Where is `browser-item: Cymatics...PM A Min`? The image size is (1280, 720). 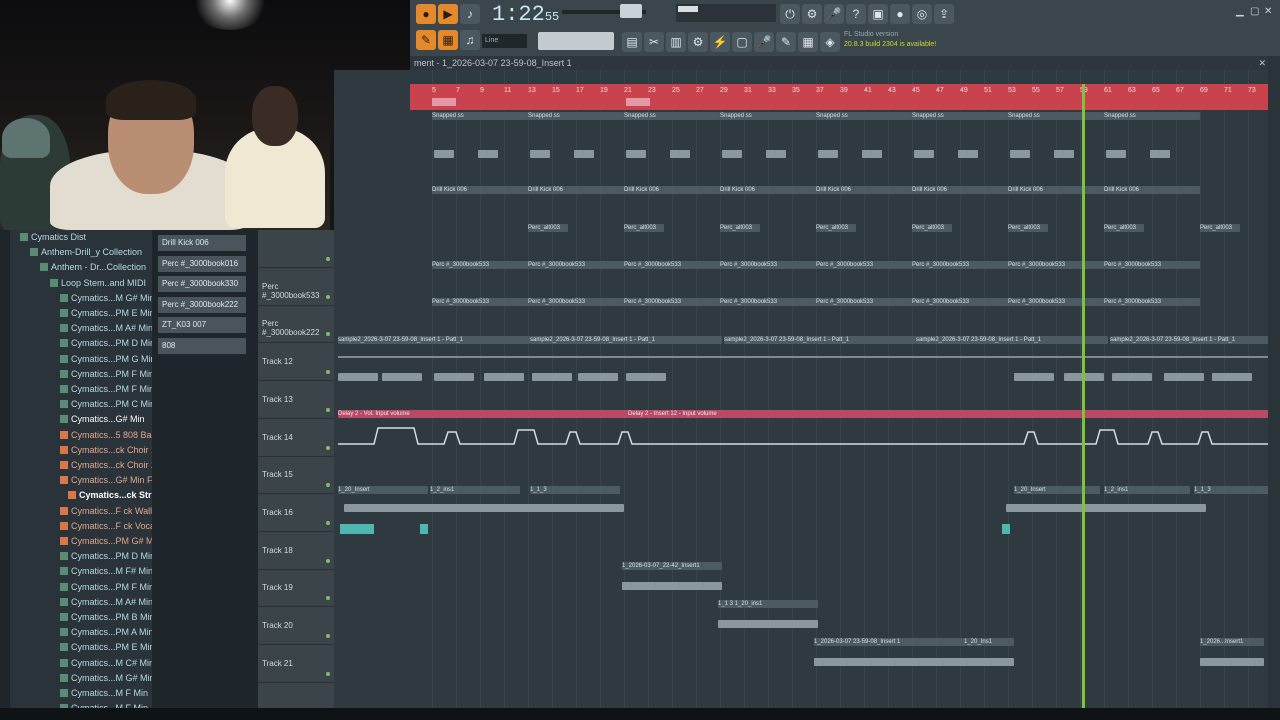
browser-item: Cymatics...PM A Min is located at coordinates (106, 632).